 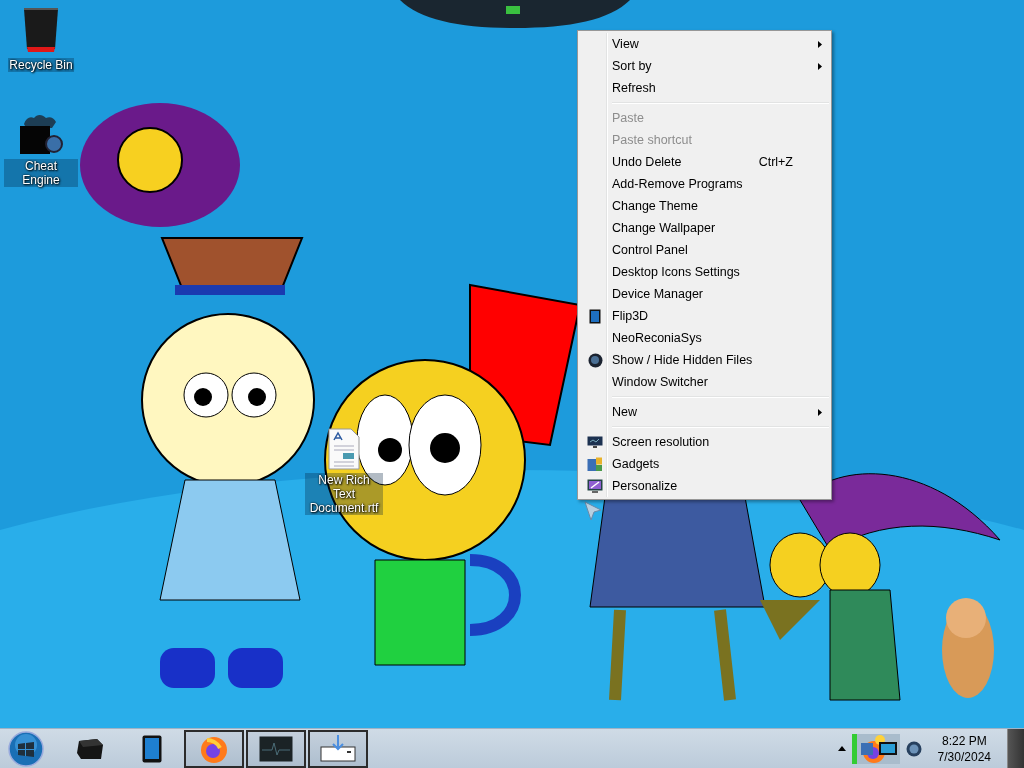 What do you see at coordinates (964, 740) in the screenshot?
I see `clock-time: 8:22 PM` at bounding box center [964, 740].